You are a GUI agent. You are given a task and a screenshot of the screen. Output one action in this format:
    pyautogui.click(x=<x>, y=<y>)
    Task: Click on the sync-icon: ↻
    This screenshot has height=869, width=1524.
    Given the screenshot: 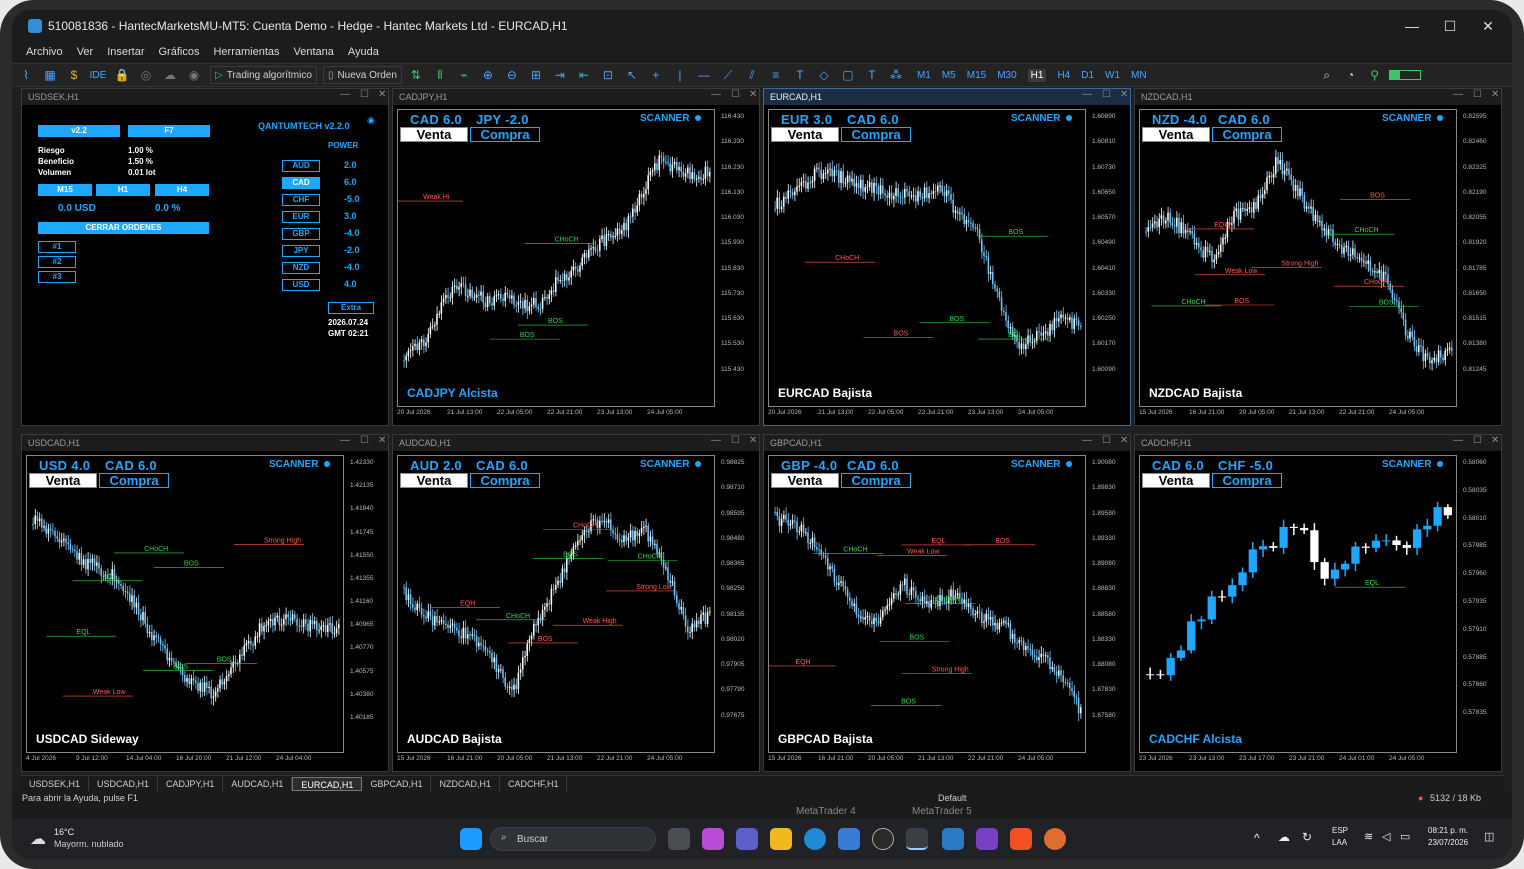 What is the action you would take?
    pyautogui.click(x=1307, y=837)
    